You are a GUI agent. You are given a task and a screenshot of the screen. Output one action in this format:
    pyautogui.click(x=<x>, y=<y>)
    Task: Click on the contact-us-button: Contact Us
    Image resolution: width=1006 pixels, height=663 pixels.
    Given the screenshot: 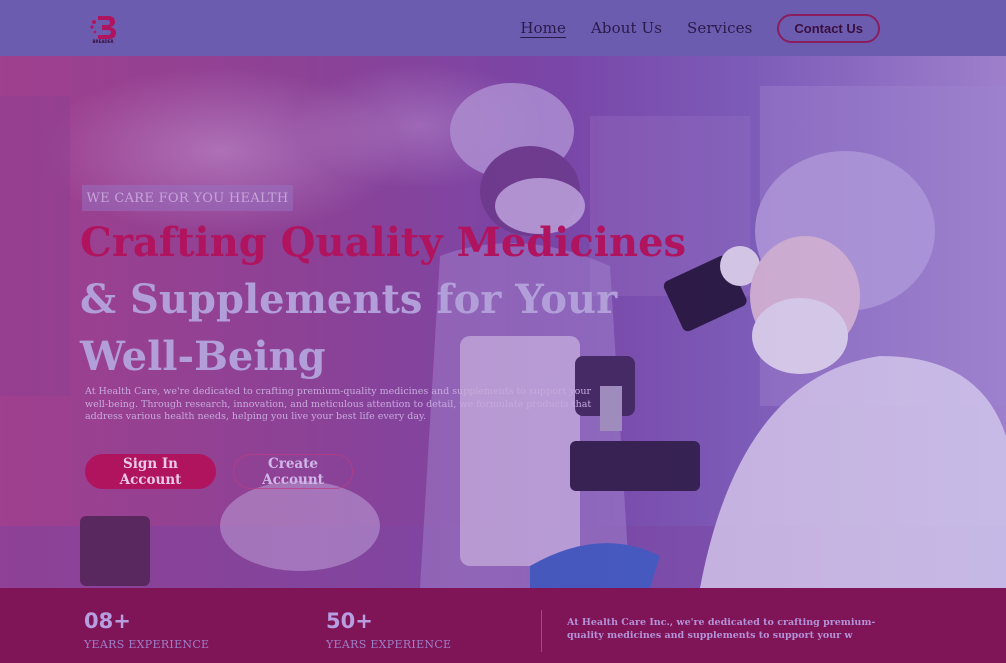 What is the action you would take?
    pyautogui.click(x=828, y=28)
    